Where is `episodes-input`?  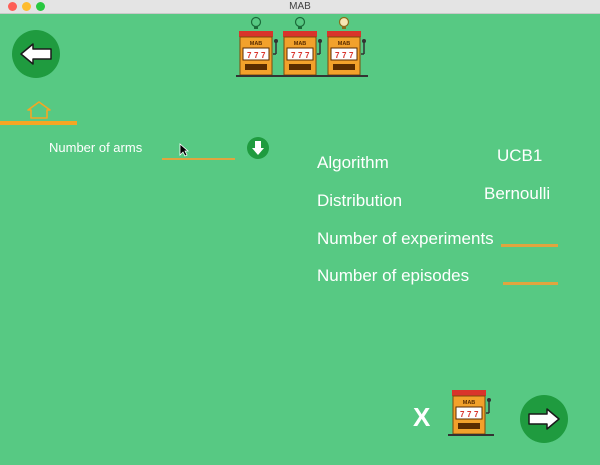
episodes-input is located at coordinates (530, 283).